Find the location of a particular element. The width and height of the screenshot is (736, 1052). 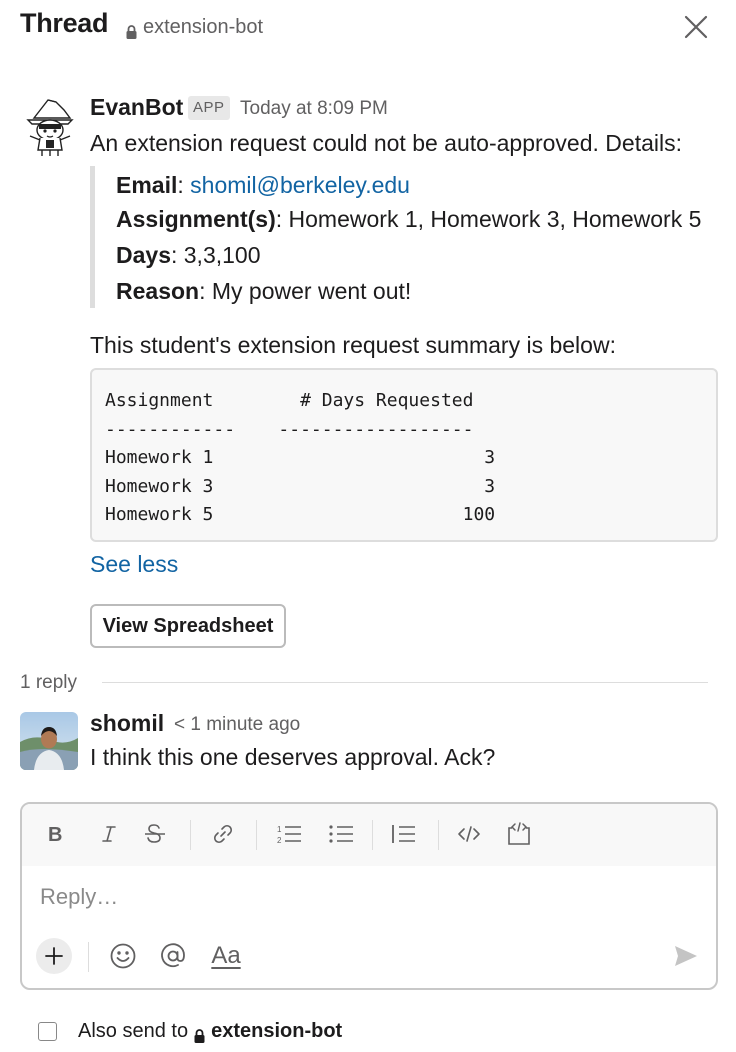

close-icon is located at coordinates (696, 27).